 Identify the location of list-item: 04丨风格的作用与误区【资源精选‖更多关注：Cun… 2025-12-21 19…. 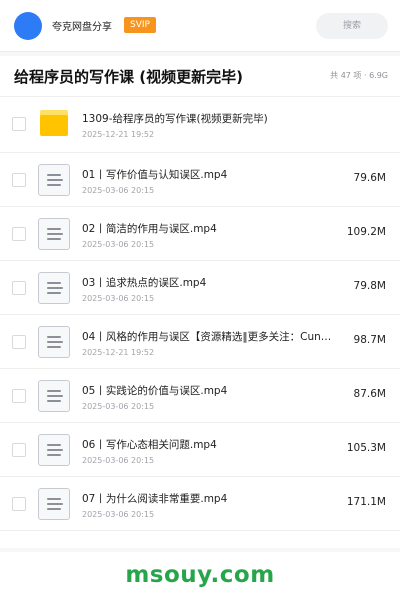
(200, 342).